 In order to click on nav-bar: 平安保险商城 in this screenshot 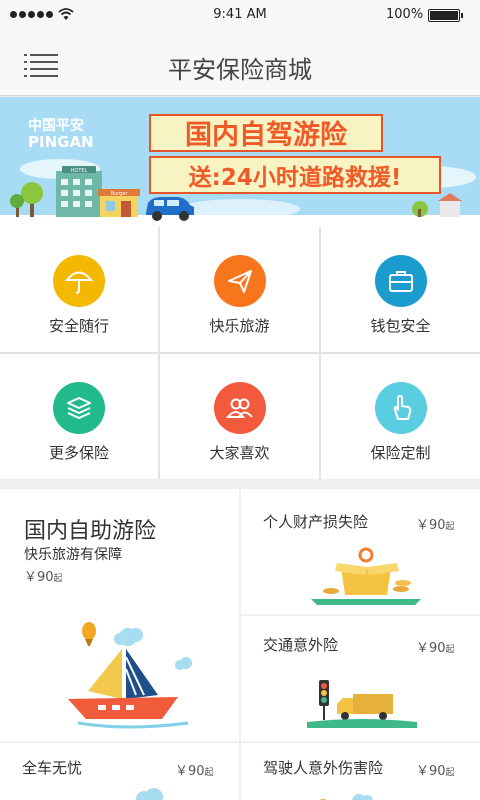, I will do `click(240, 63)`.